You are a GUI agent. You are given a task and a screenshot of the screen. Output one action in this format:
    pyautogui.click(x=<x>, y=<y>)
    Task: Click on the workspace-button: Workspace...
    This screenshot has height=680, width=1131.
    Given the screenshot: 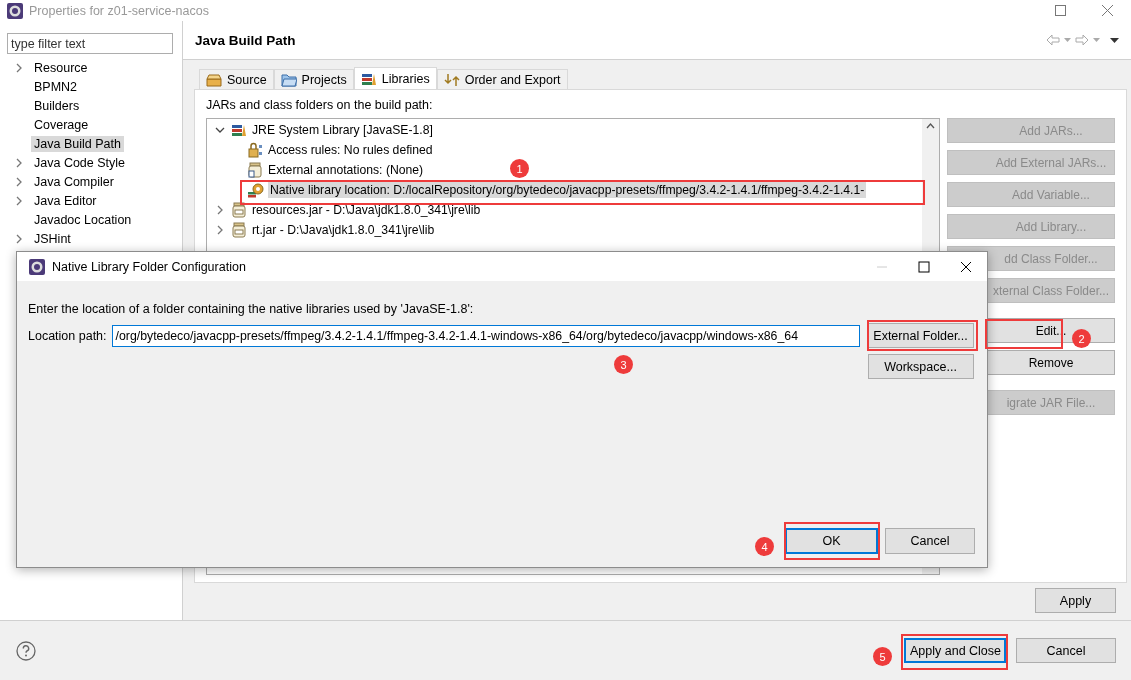 What is the action you would take?
    pyautogui.click(x=920, y=366)
    